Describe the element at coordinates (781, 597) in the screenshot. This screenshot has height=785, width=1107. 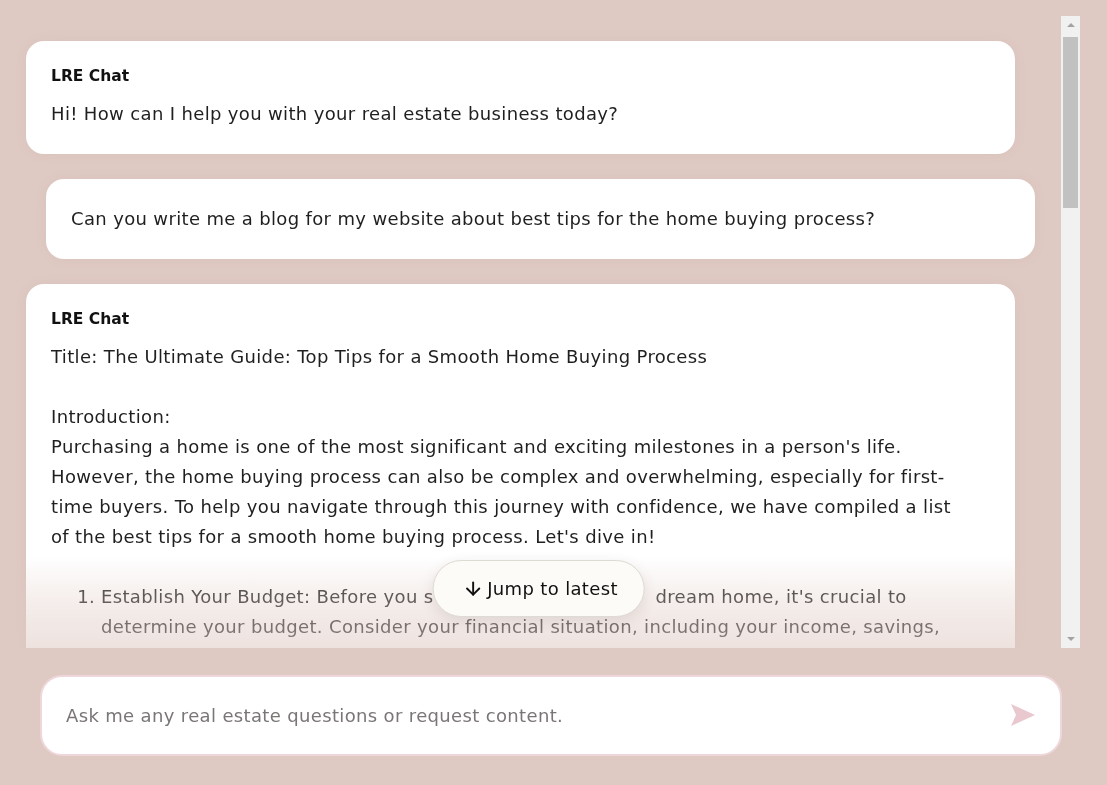
I see `list-item-text: dream home, it's crucial to` at that location.